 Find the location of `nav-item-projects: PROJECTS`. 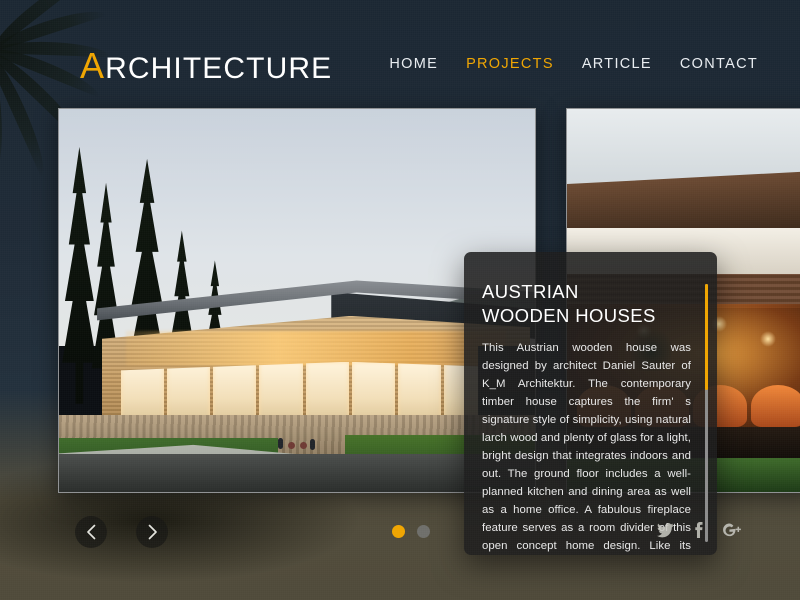

nav-item-projects: PROJECTS is located at coordinates (510, 64).